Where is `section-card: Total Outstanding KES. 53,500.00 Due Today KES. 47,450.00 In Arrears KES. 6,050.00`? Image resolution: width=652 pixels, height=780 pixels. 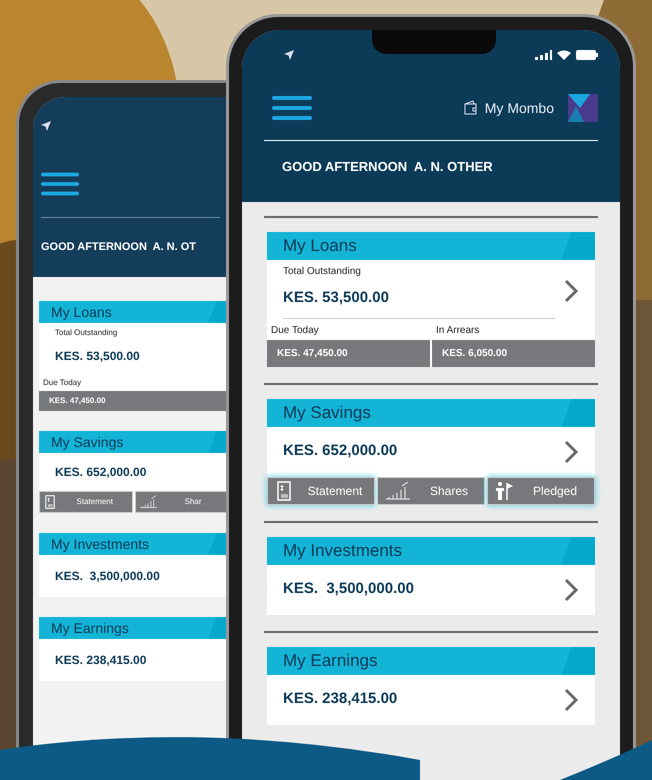
section-card: Total Outstanding KES. 53,500.00 Due Today KES. 47,450.00 In Arrears KES. 6,050.00 is located at coordinates (431, 313).